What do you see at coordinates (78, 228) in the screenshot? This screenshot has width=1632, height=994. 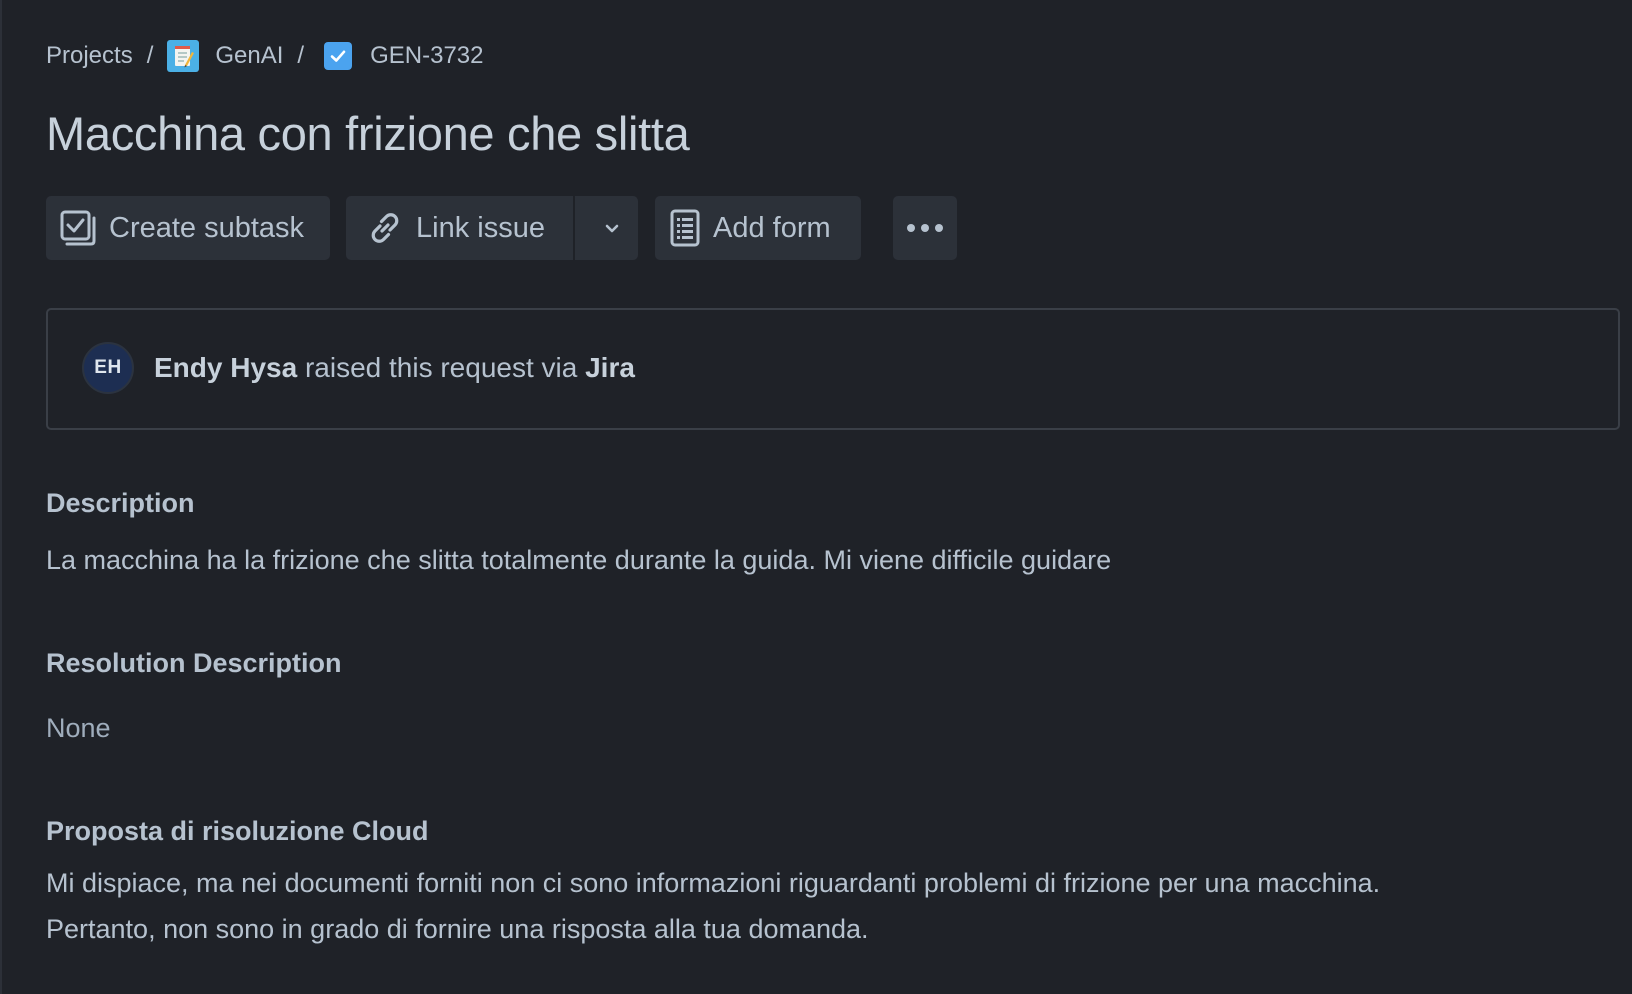 I see `subtask-icon` at bounding box center [78, 228].